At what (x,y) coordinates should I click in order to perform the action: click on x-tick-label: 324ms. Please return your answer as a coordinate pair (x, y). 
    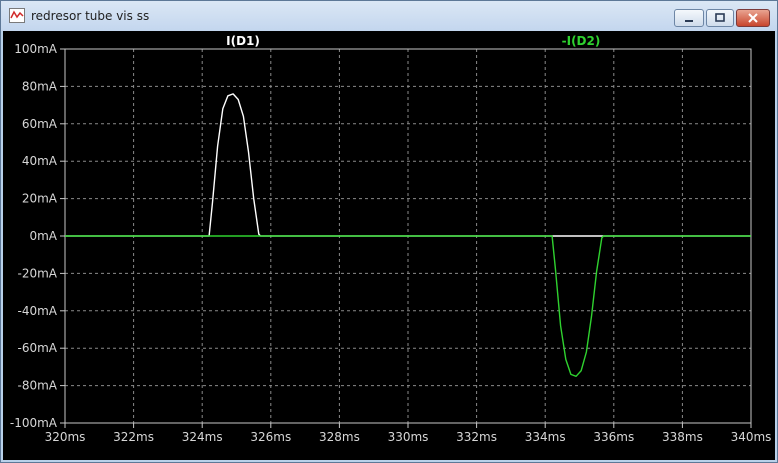
    Looking at the image, I should click on (202, 437).